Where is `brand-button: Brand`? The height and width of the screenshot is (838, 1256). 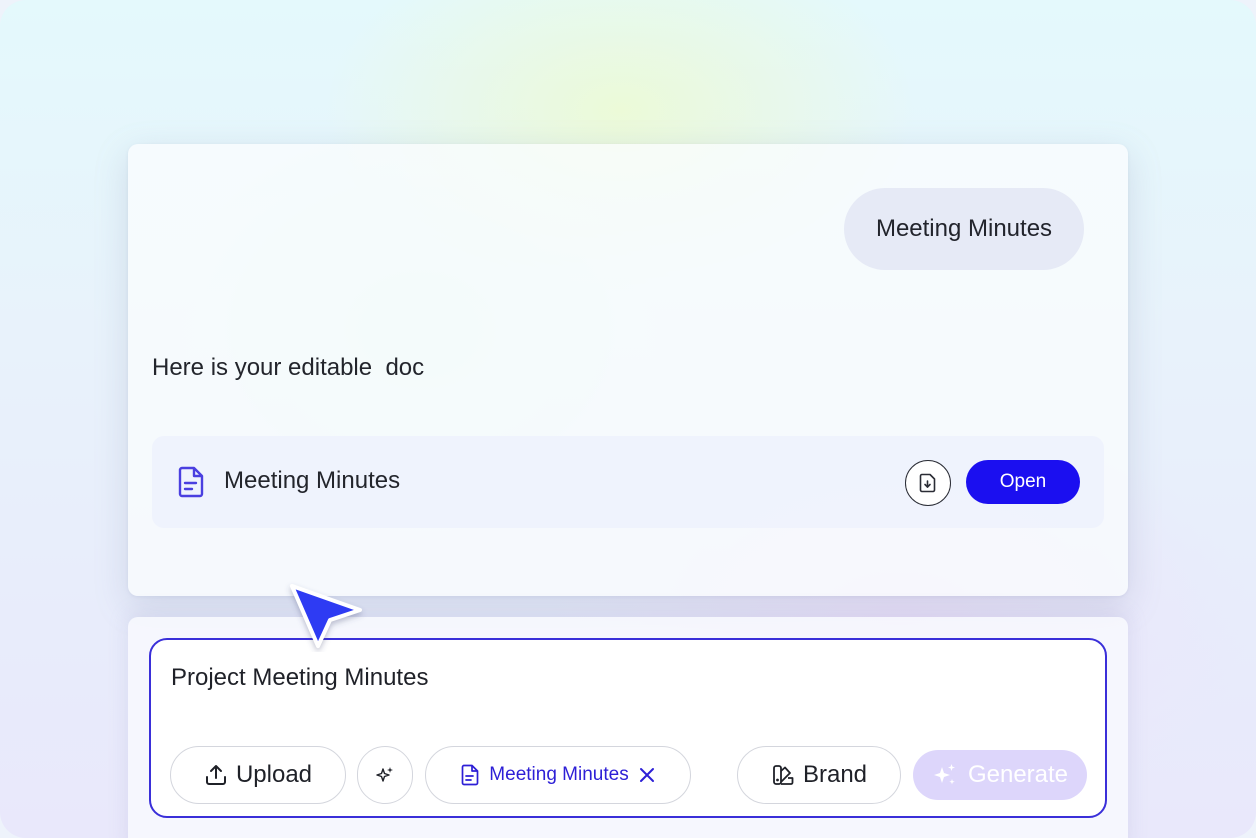 brand-button: Brand is located at coordinates (819, 775).